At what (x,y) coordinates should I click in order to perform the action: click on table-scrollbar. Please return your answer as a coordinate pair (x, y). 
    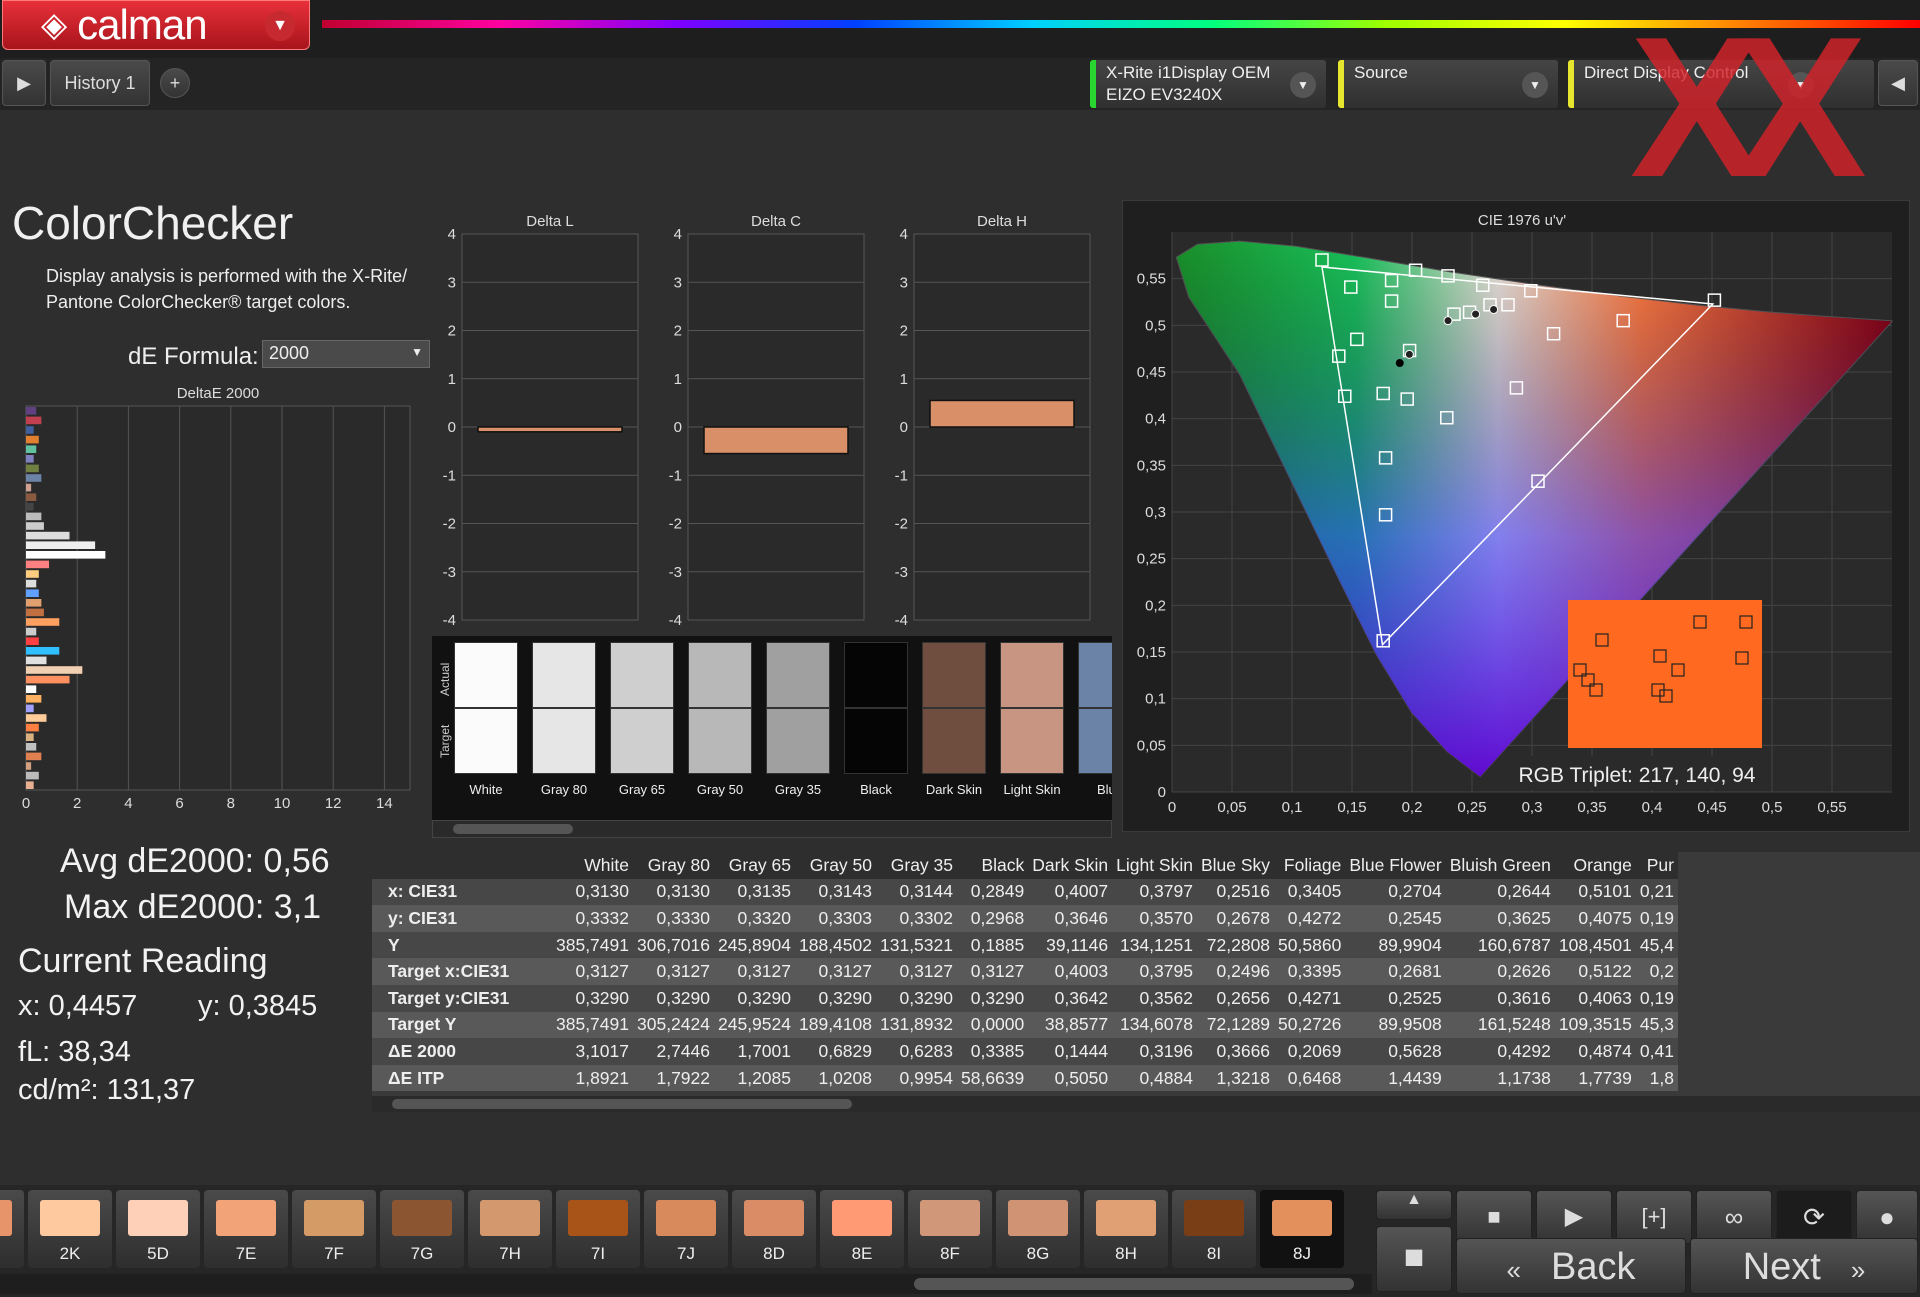
    Looking at the image, I should click on (1146, 1104).